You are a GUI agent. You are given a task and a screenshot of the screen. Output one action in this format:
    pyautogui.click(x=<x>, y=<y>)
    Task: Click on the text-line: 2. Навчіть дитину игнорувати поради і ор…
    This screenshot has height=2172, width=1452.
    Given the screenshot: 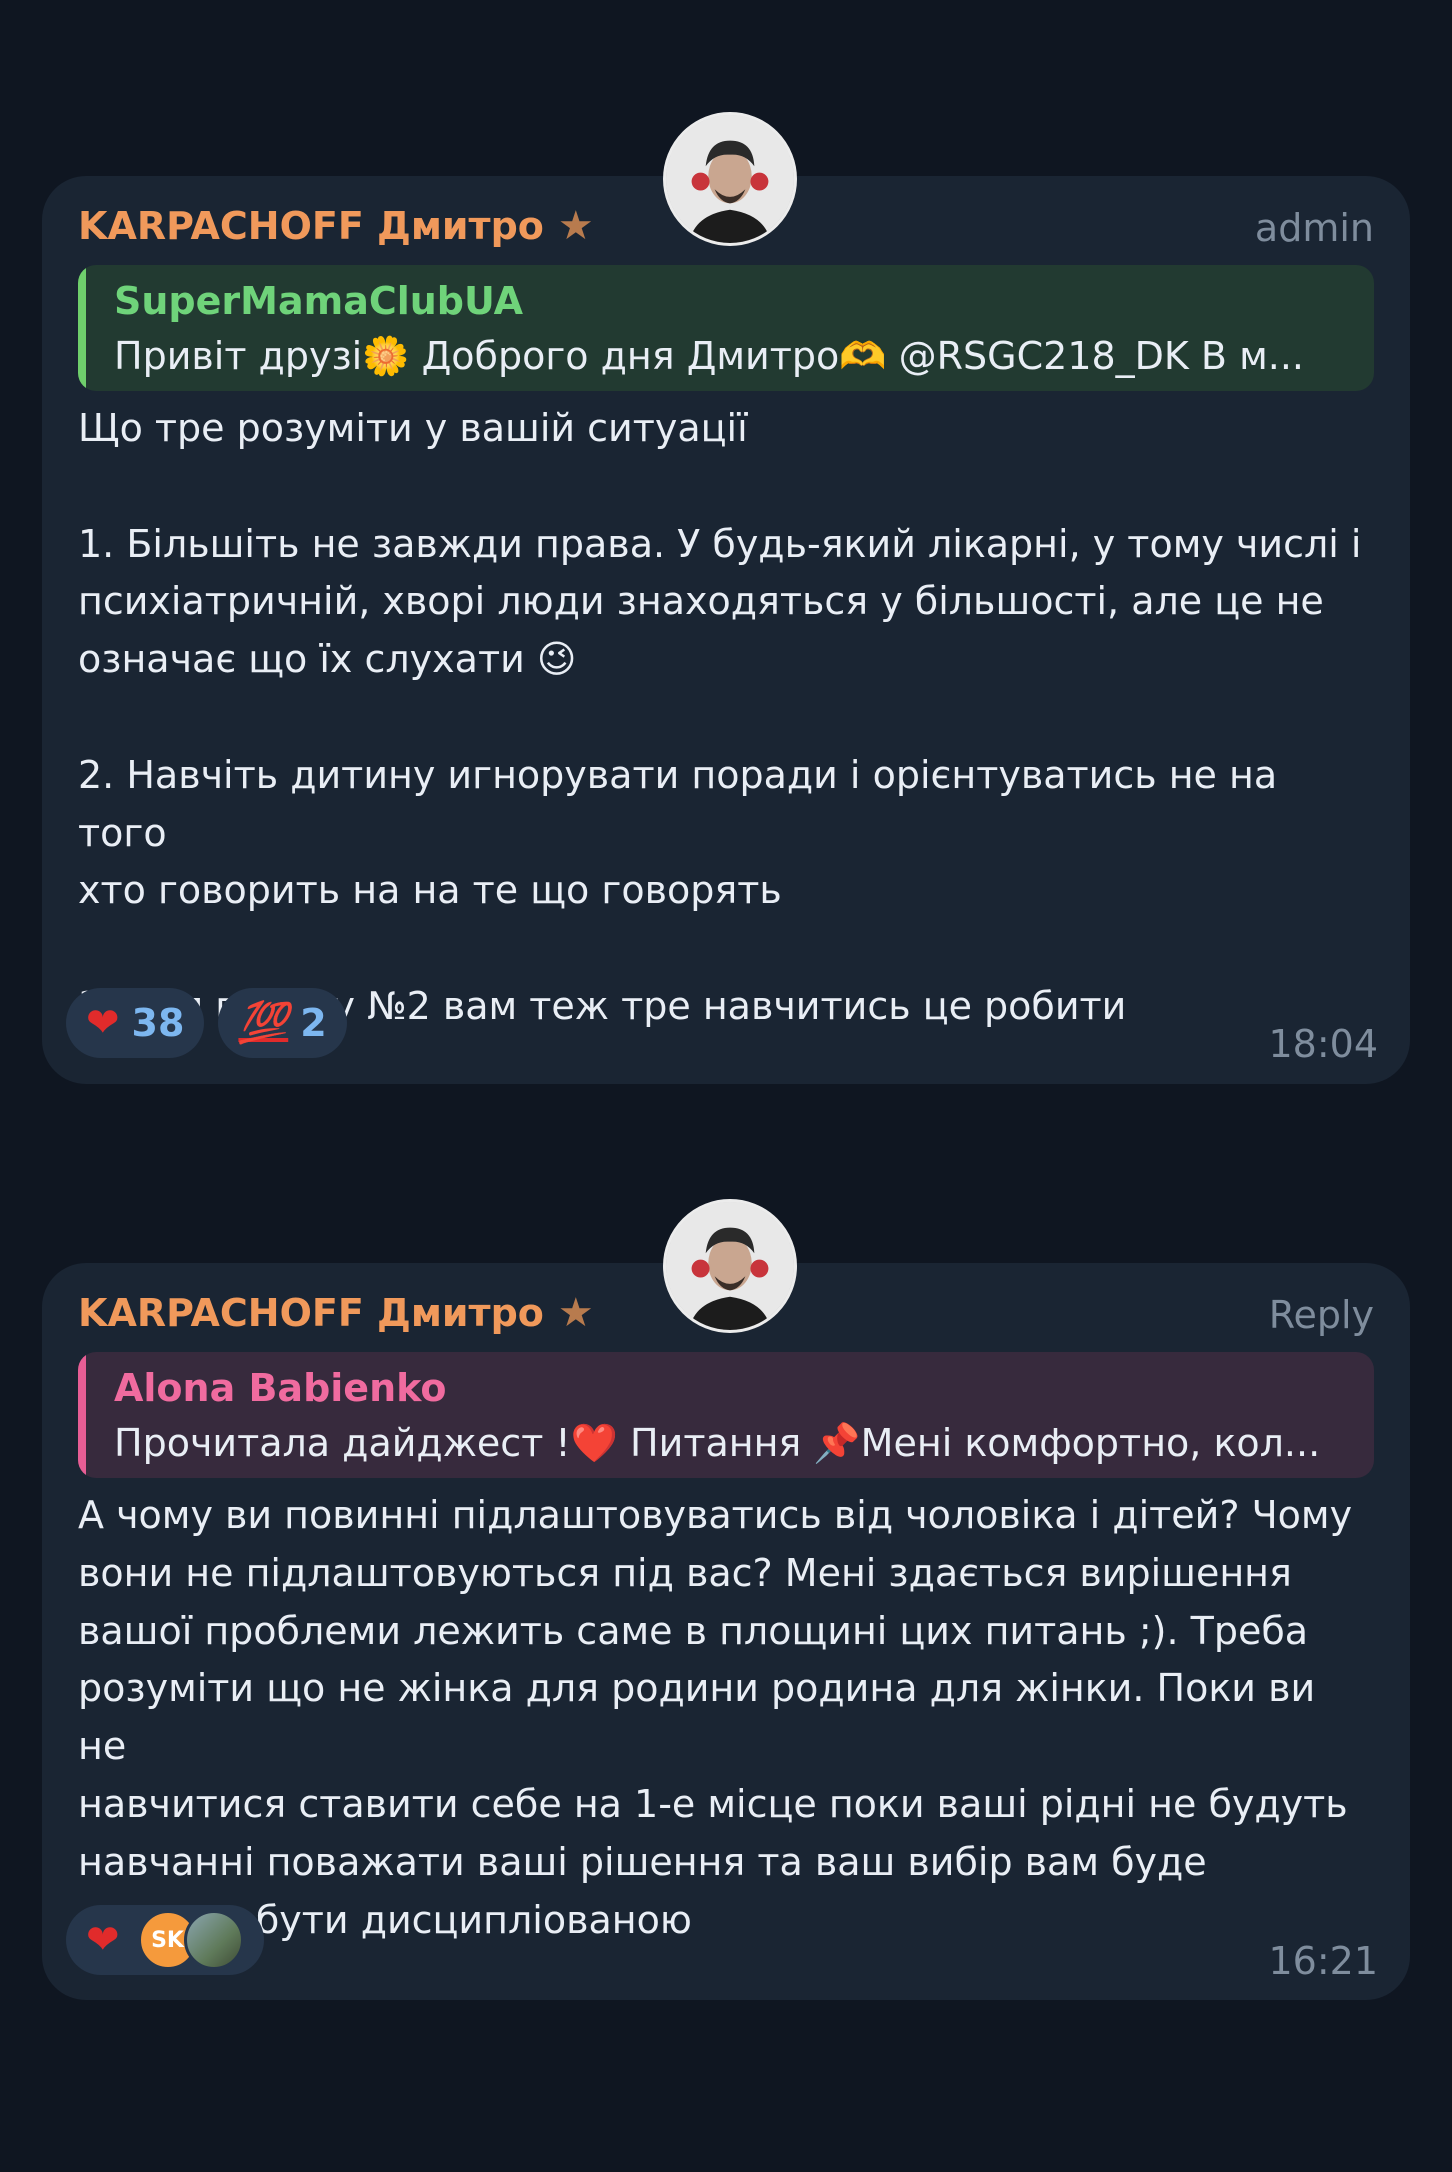 What is the action you would take?
    pyautogui.click(x=678, y=803)
    